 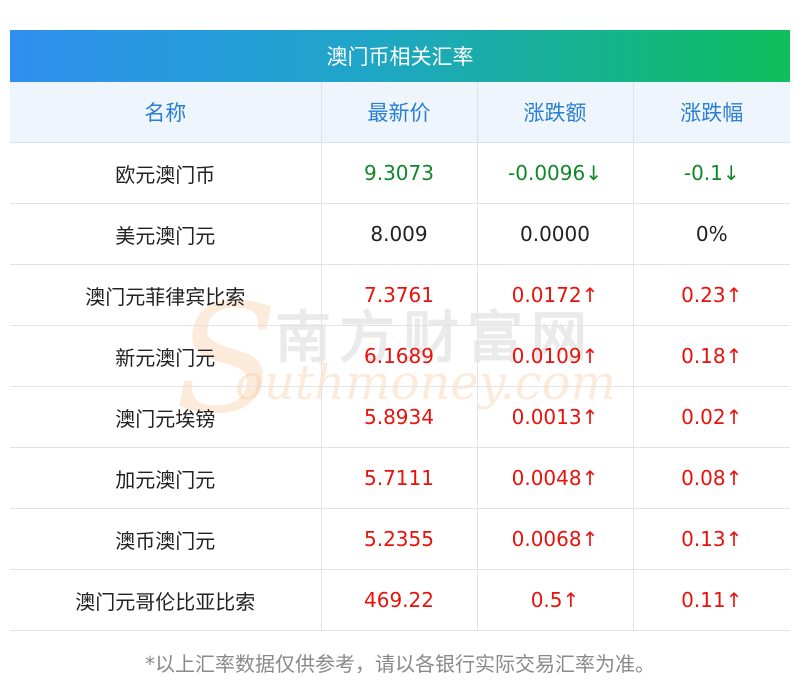 What do you see at coordinates (711, 417) in the screenshot?
I see `percent-change: 0.02↑` at bounding box center [711, 417].